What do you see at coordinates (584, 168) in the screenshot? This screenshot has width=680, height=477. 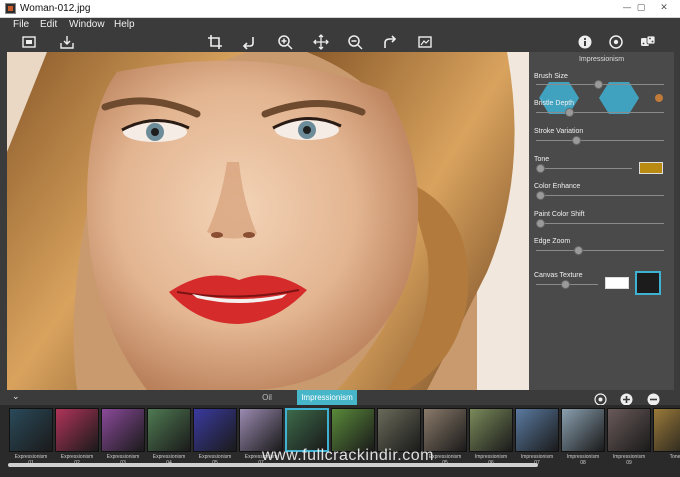 I see `tone-slider` at bounding box center [584, 168].